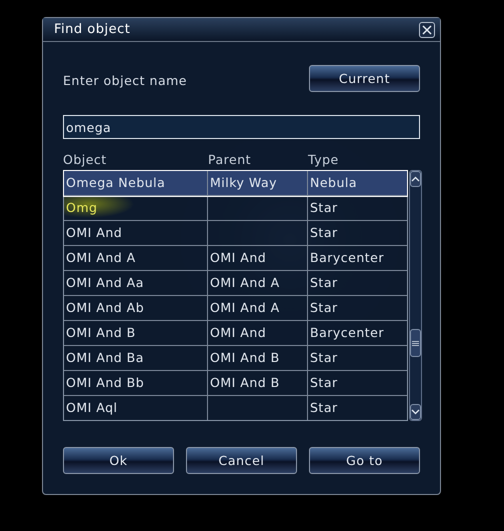  Describe the element at coordinates (241, 460) in the screenshot. I see `dialog-button: Cancel` at that location.